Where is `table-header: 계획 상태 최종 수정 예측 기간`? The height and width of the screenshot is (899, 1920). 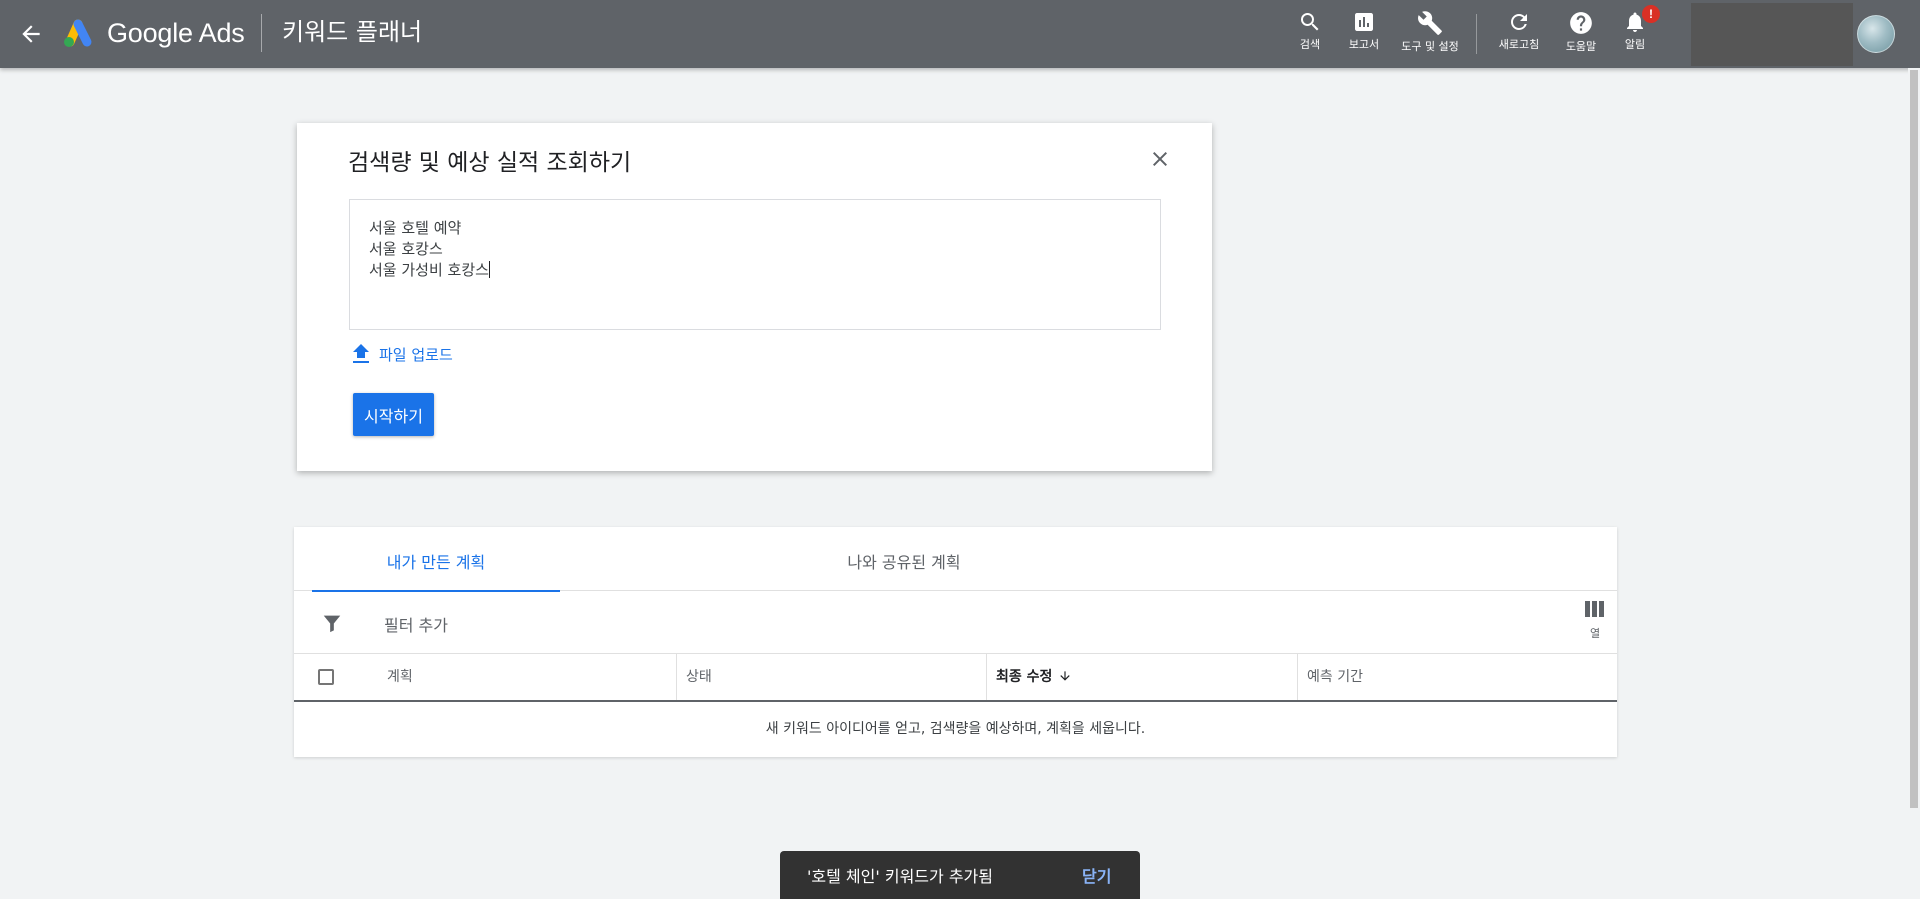 table-header: 계획 상태 최종 수정 예측 기간 is located at coordinates (955, 678).